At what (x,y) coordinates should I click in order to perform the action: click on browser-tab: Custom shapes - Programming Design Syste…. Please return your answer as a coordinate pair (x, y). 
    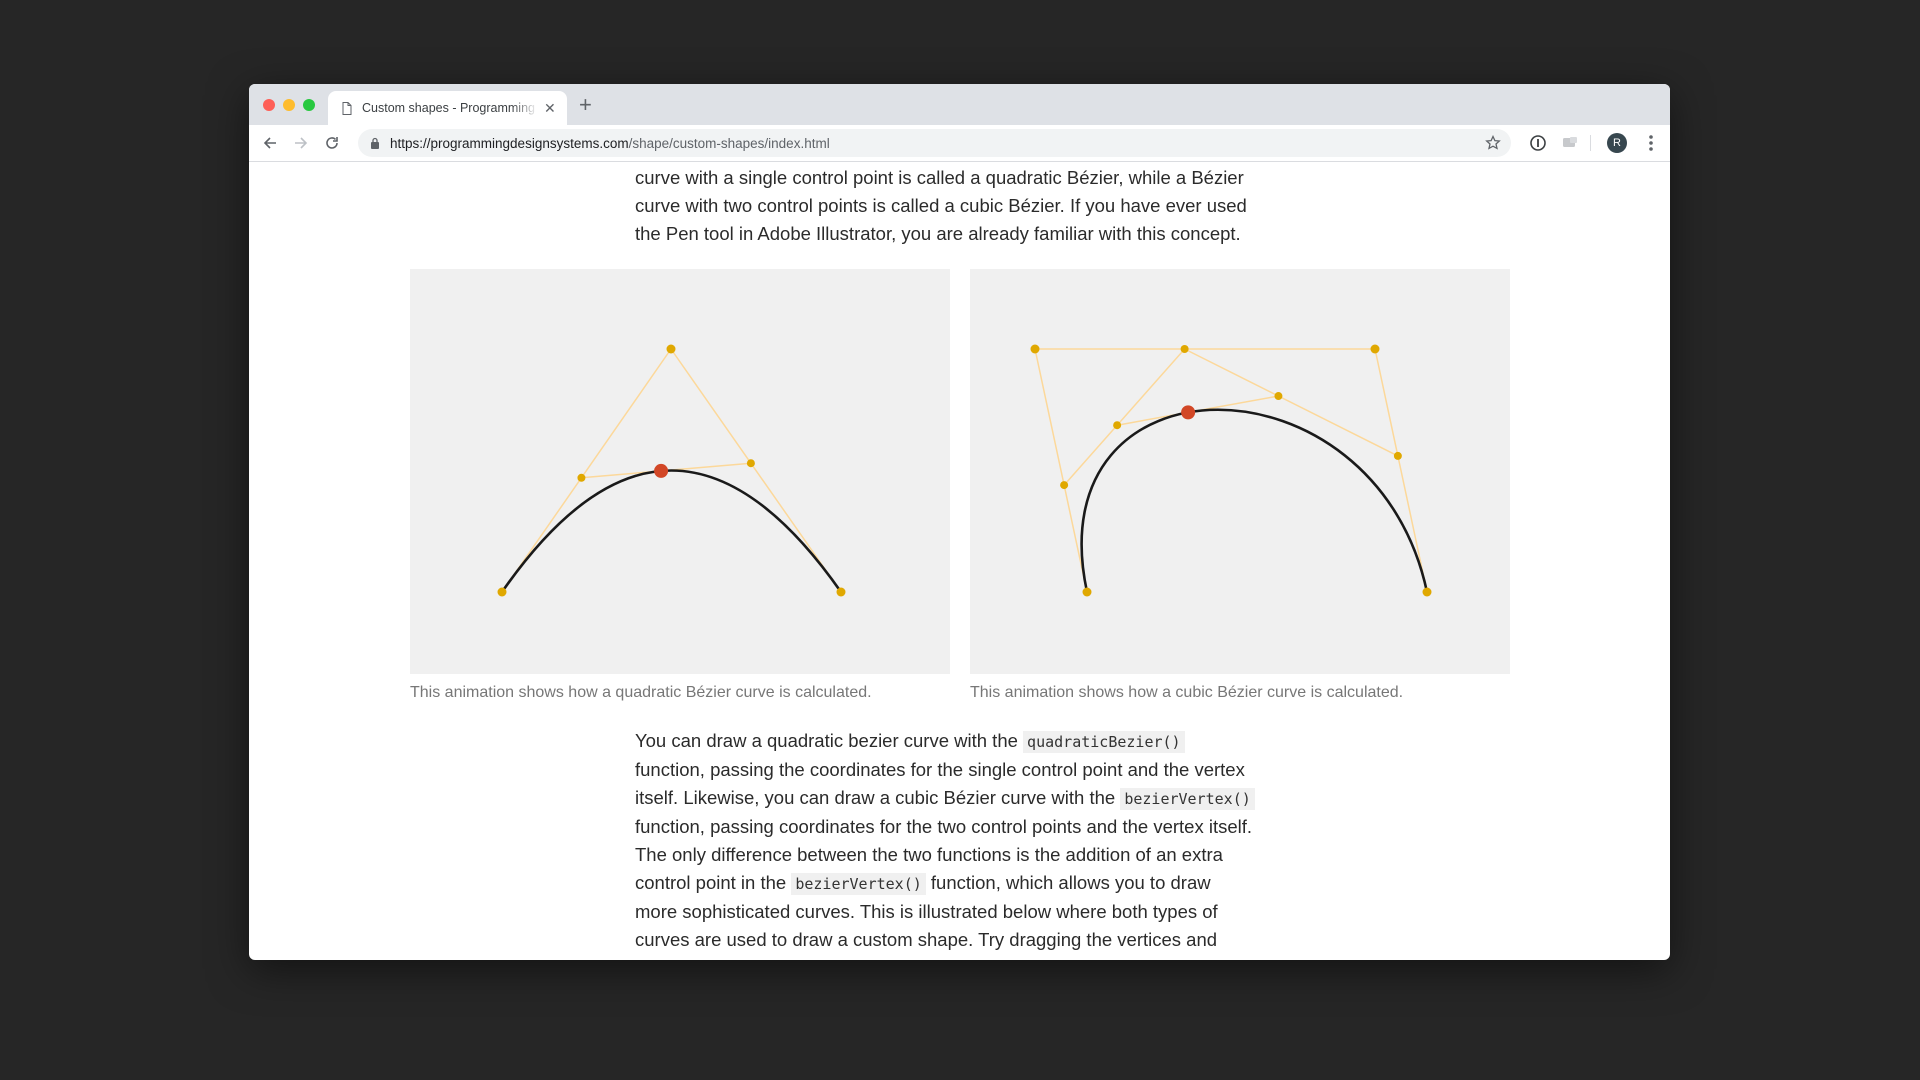
    Looking at the image, I should click on (447, 108).